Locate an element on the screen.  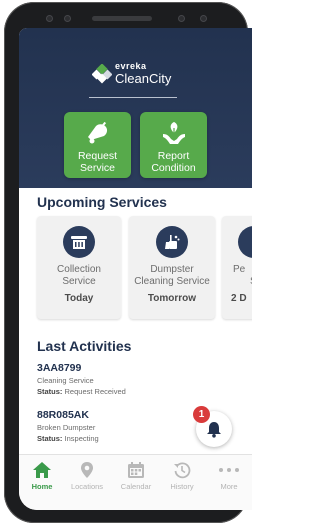
nav-locations-label: Locations is located at coordinates (87, 486).